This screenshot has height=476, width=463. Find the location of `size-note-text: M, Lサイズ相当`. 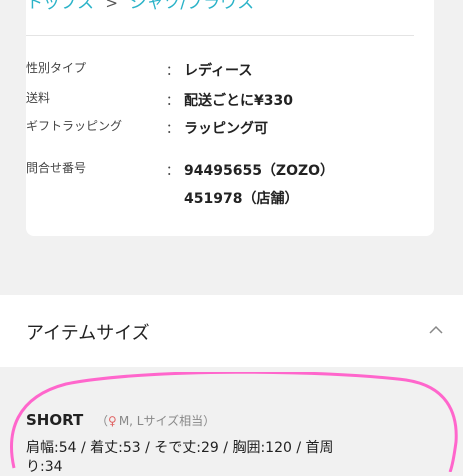

size-note-text: M, Lサイズ相当 is located at coordinates (161, 421).